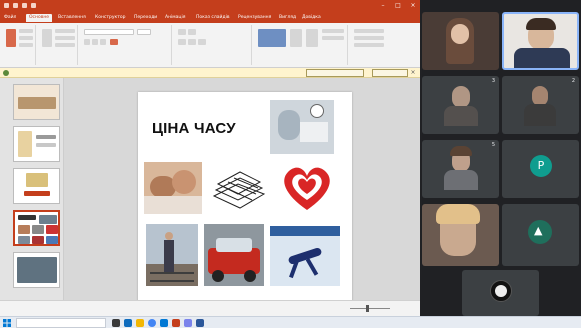  I want to click on quick-styles-icon, so click(312, 38).